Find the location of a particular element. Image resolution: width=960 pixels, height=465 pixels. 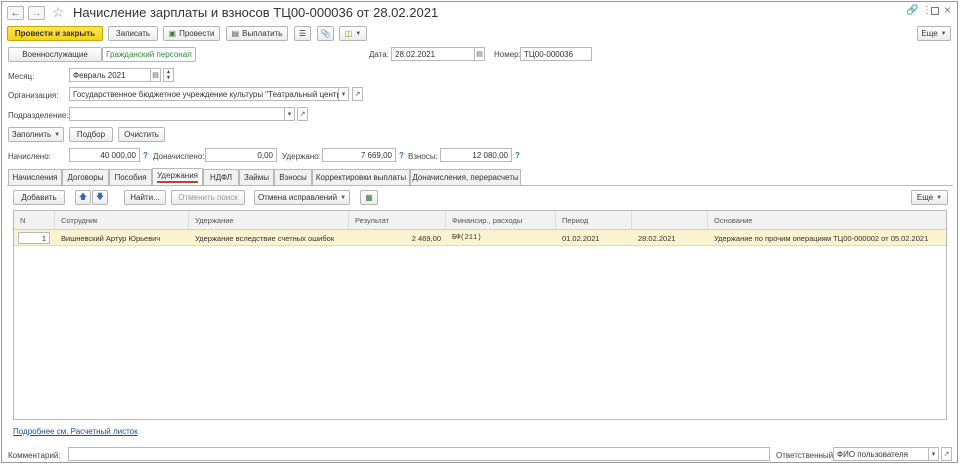

organization-dropdown-button: ▾ is located at coordinates (343, 94).